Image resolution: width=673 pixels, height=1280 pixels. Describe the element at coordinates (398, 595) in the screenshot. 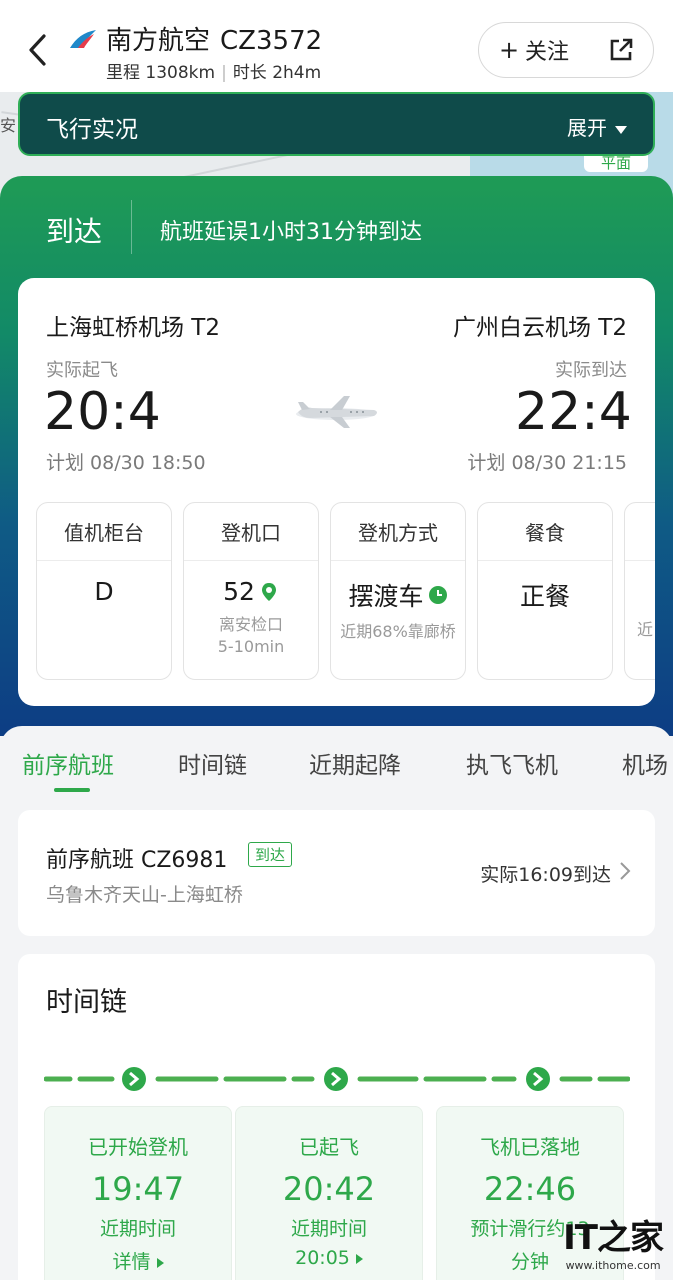

I see `tile-value: 摆渡车` at that location.